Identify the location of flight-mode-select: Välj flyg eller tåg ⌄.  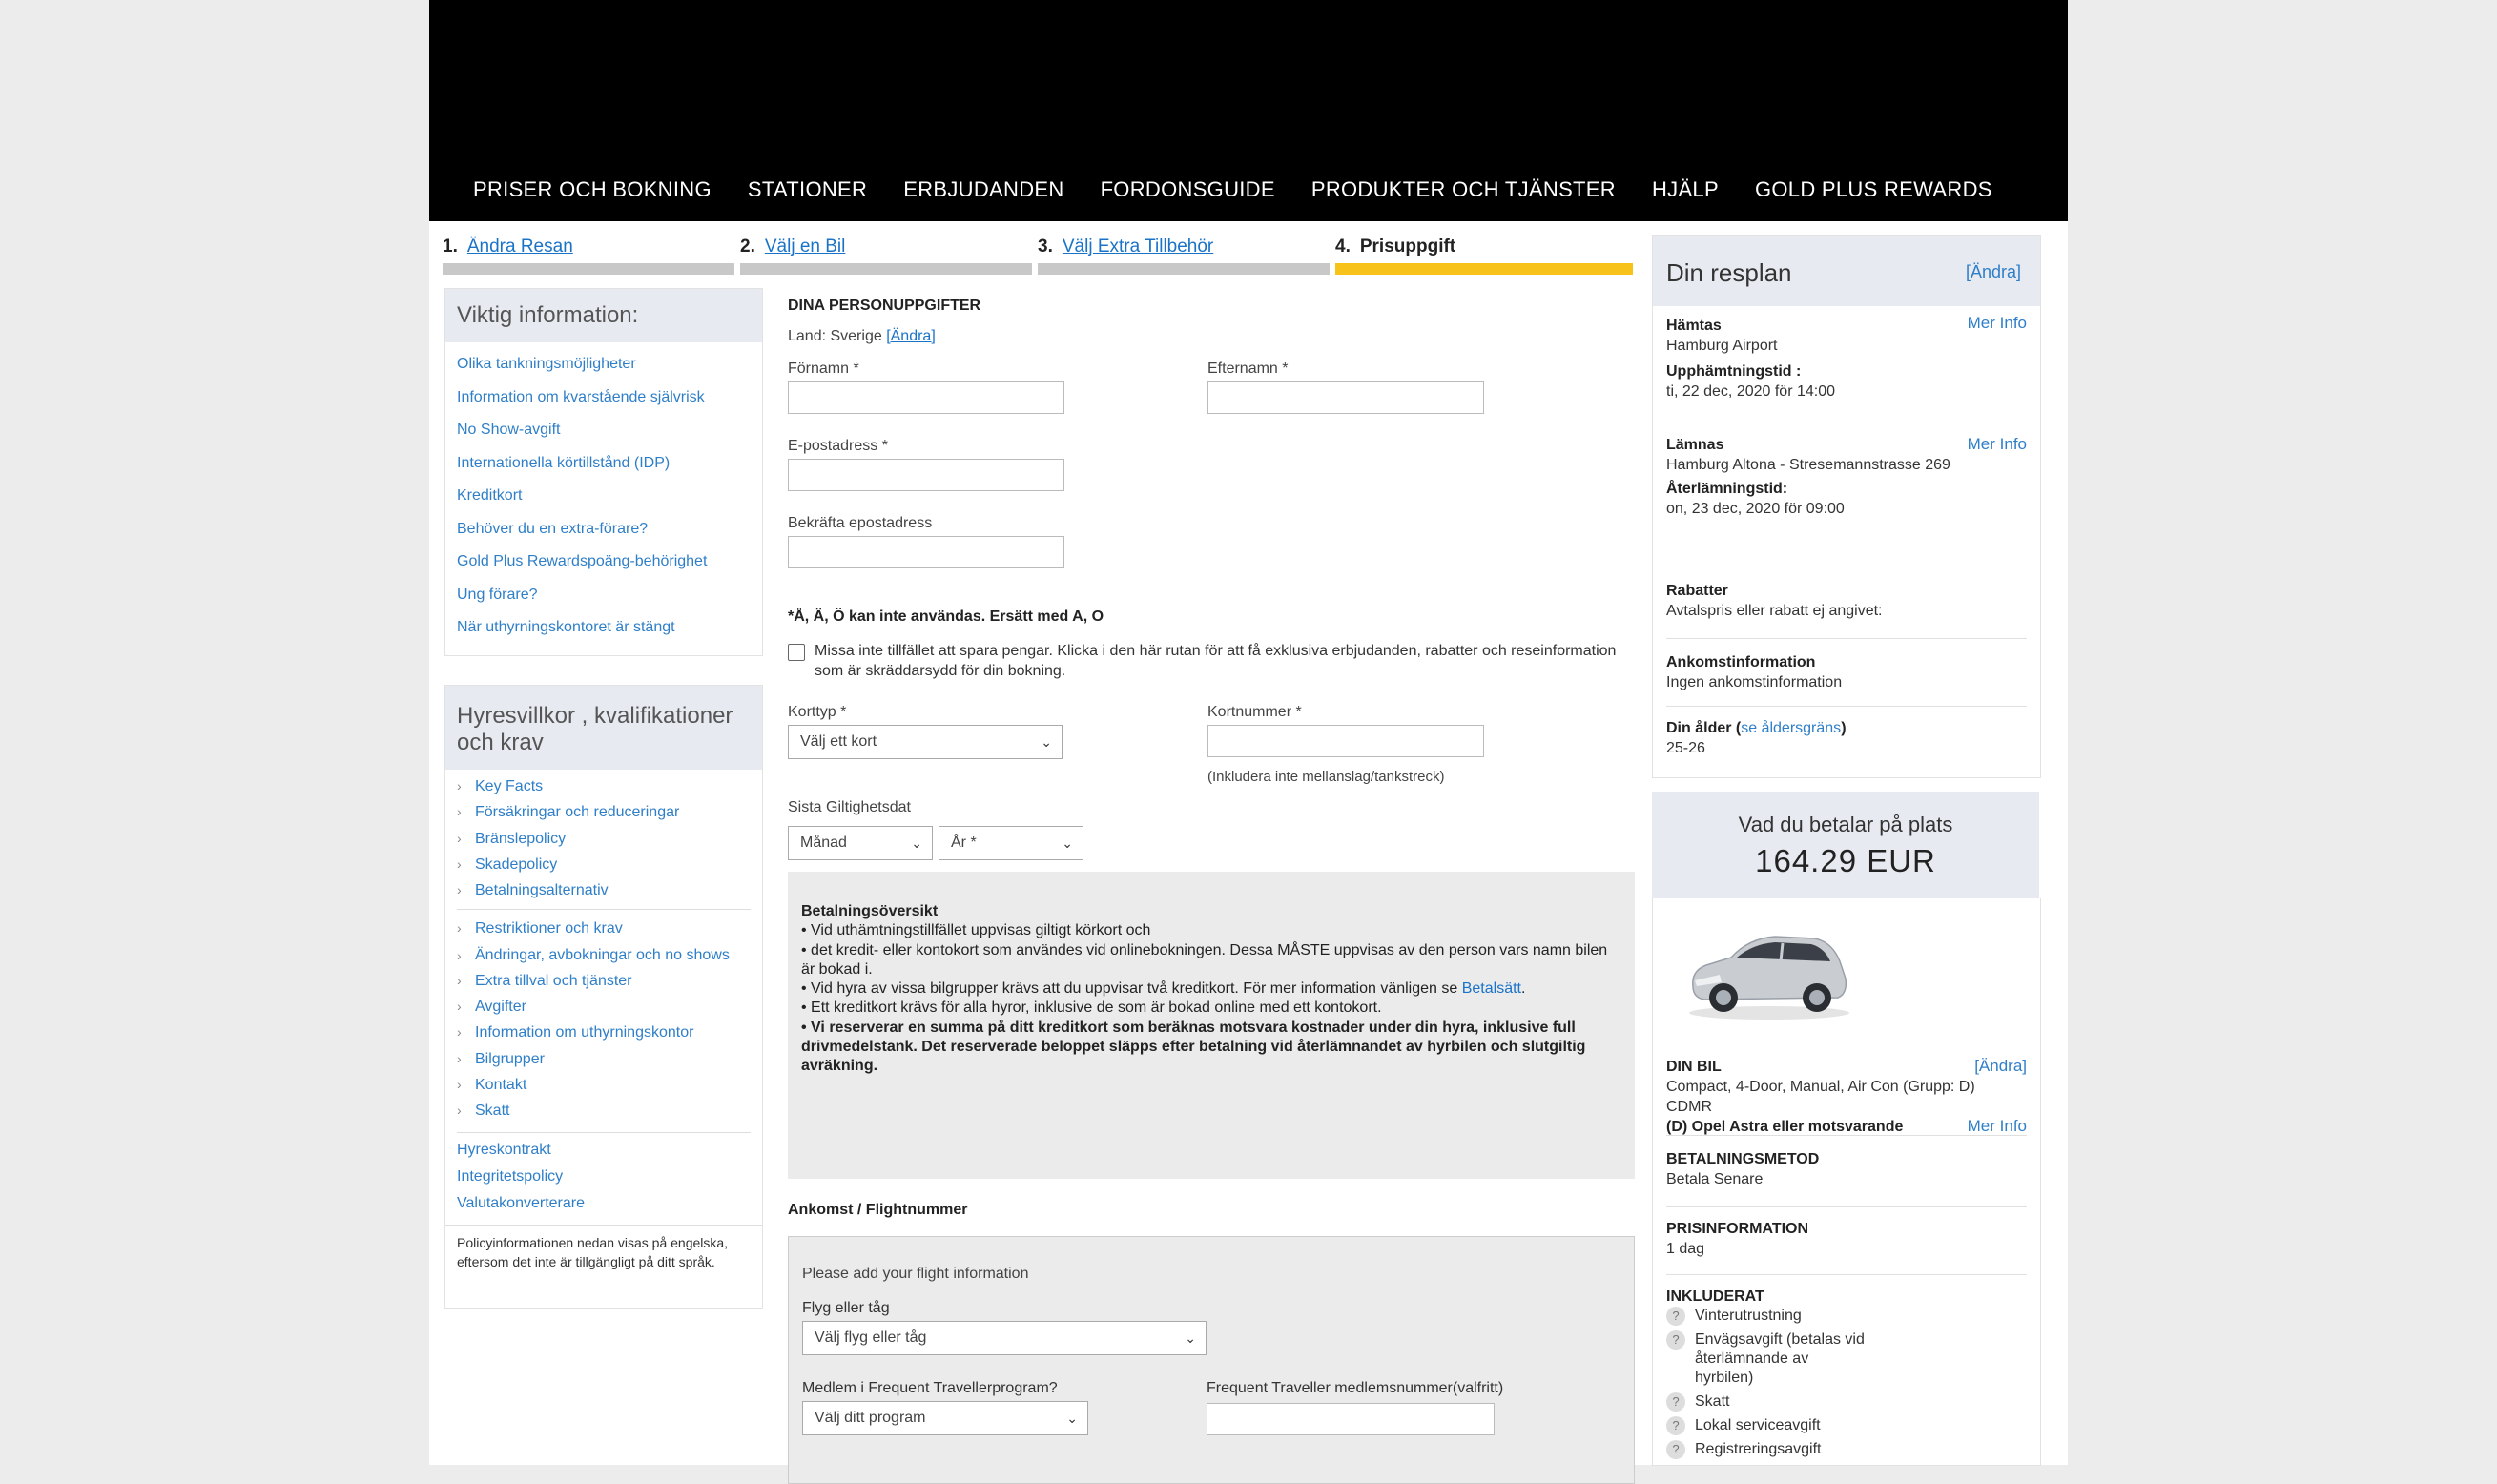
(1004, 1338).